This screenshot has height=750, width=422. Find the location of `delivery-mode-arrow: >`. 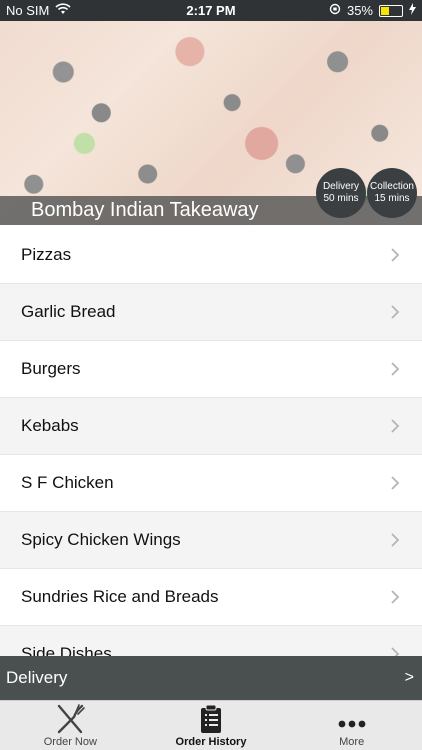

delivery-mode-arrow: > is located at coordinates (409, 677).